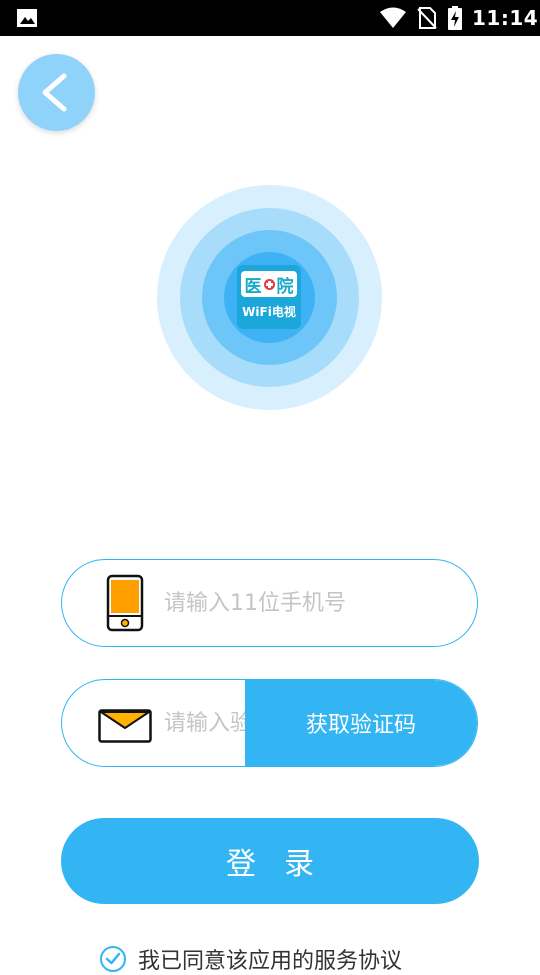 This screenshot has height=975, width=540. I want to click on logo-bottom-text: WiFi电视, so click(269, 312).